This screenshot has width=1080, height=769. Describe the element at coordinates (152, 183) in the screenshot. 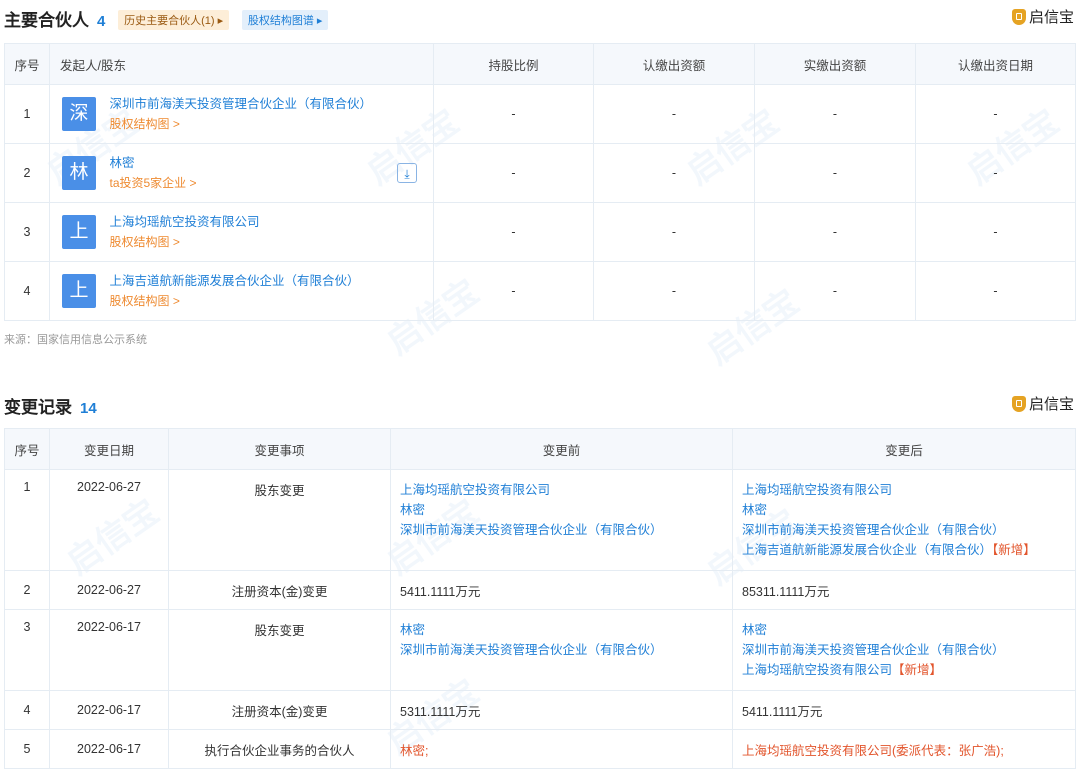

I see `investments-link: ta投资5家企业 >` at that location.